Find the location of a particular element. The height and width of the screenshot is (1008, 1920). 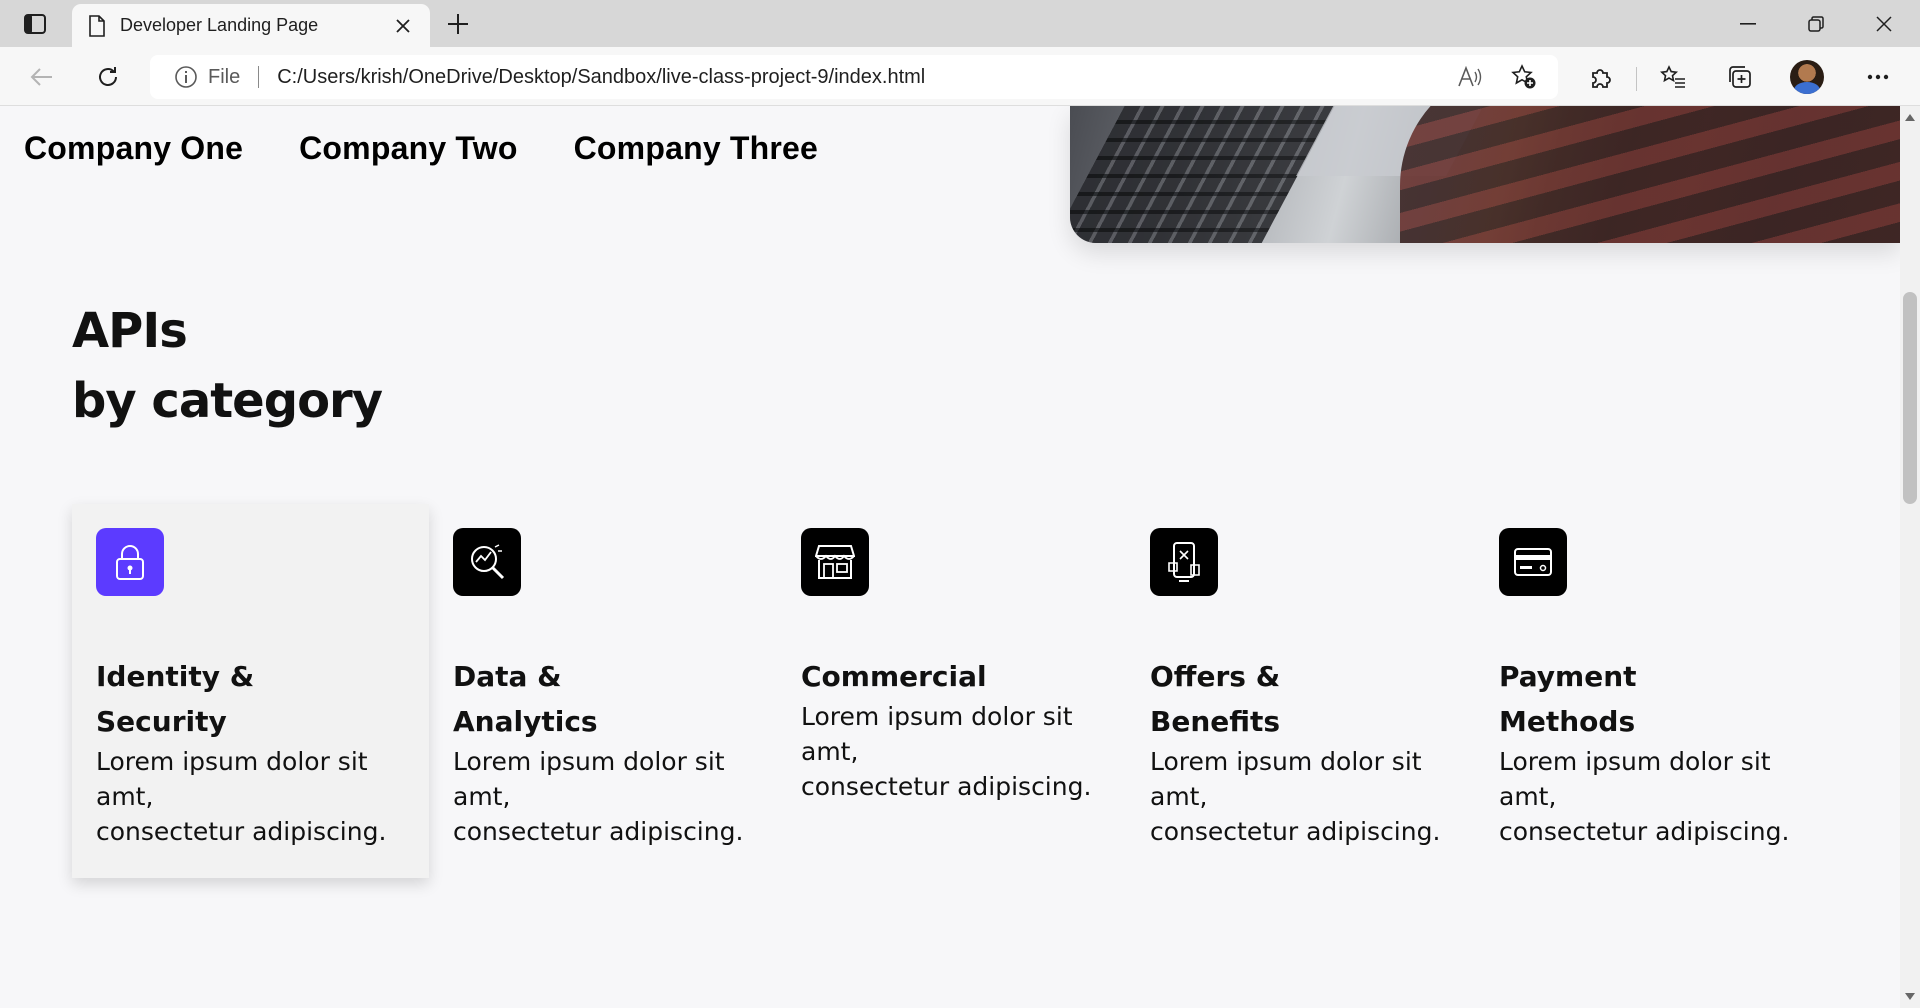

plus-icon is located at coordinates (458, 24).